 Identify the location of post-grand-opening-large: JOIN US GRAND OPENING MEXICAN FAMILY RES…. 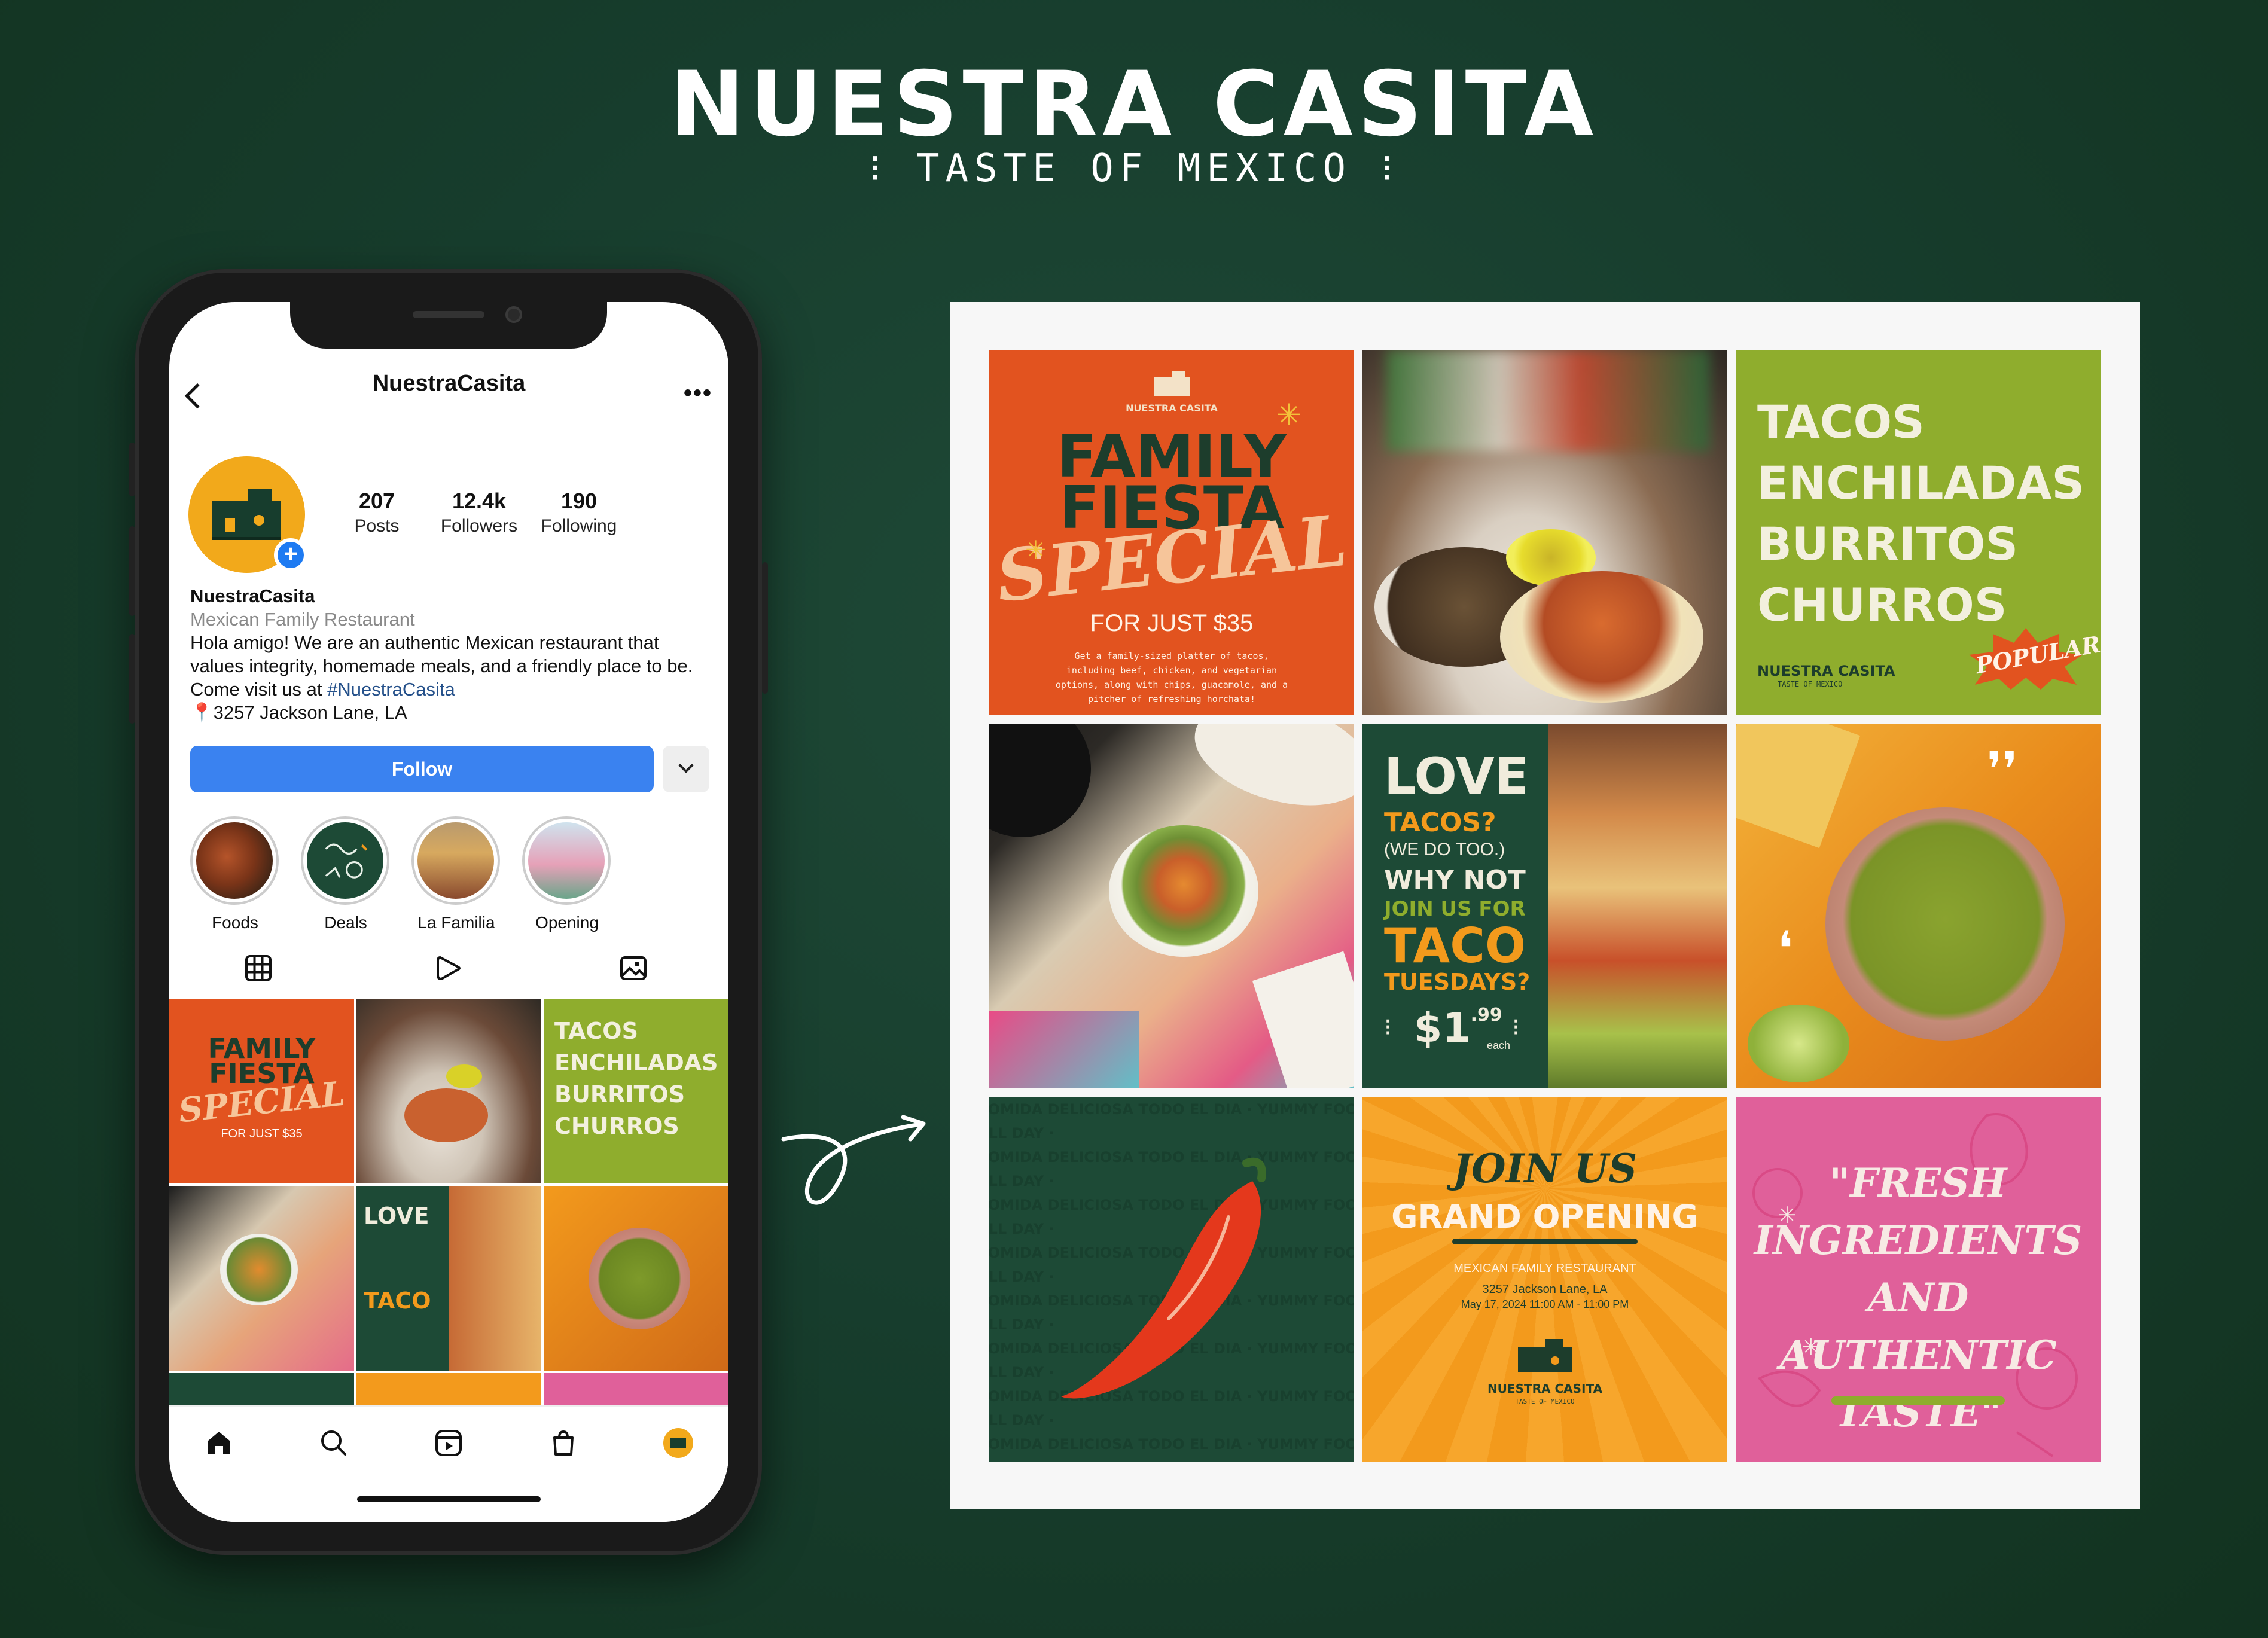
(1544, 1279).